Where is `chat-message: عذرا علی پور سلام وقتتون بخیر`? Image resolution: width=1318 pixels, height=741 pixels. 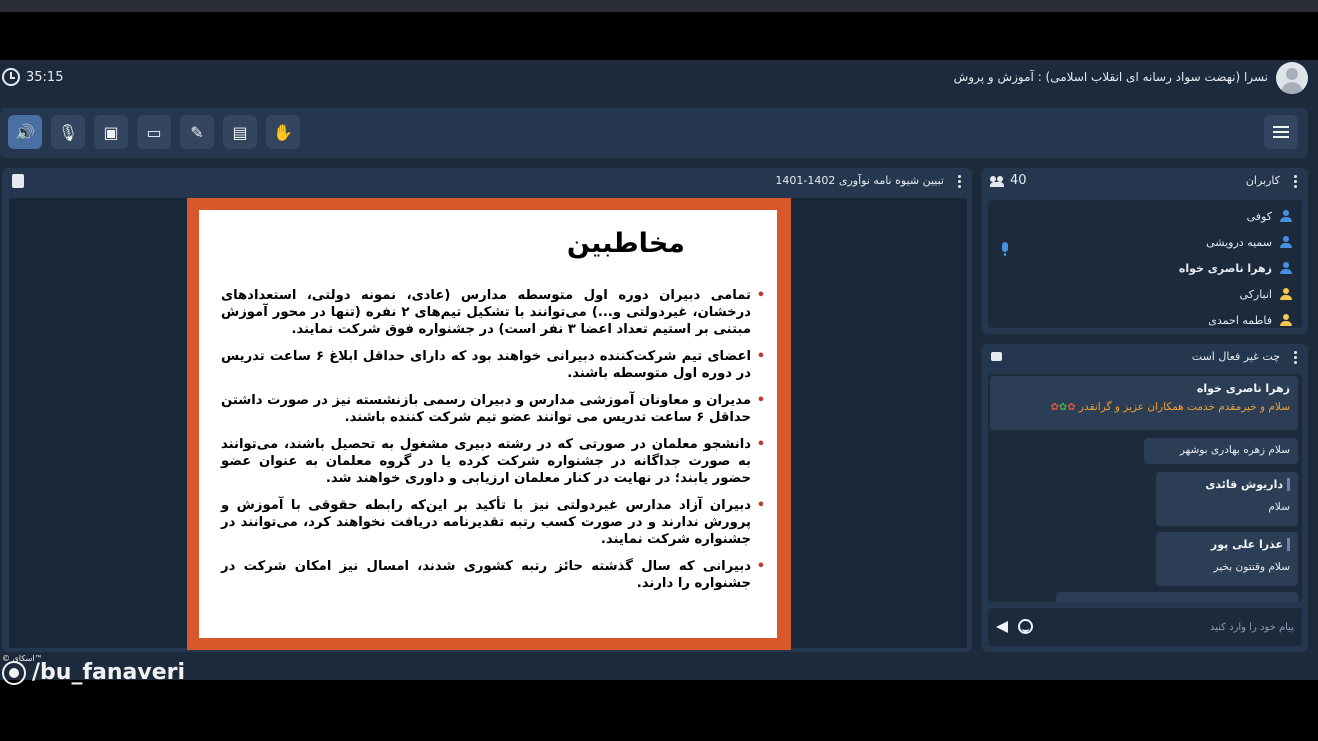 chat-message: عذرا علی پور سلام وقتتون بخیر is located at coordinates (1227, 559).